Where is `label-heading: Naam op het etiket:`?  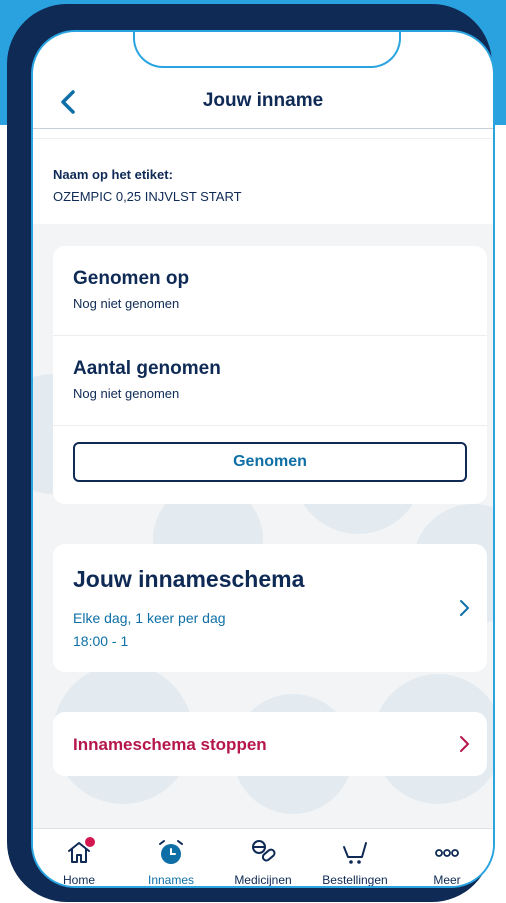
label-heading: Naam op het etiket: is located at coordinates (113, 174).